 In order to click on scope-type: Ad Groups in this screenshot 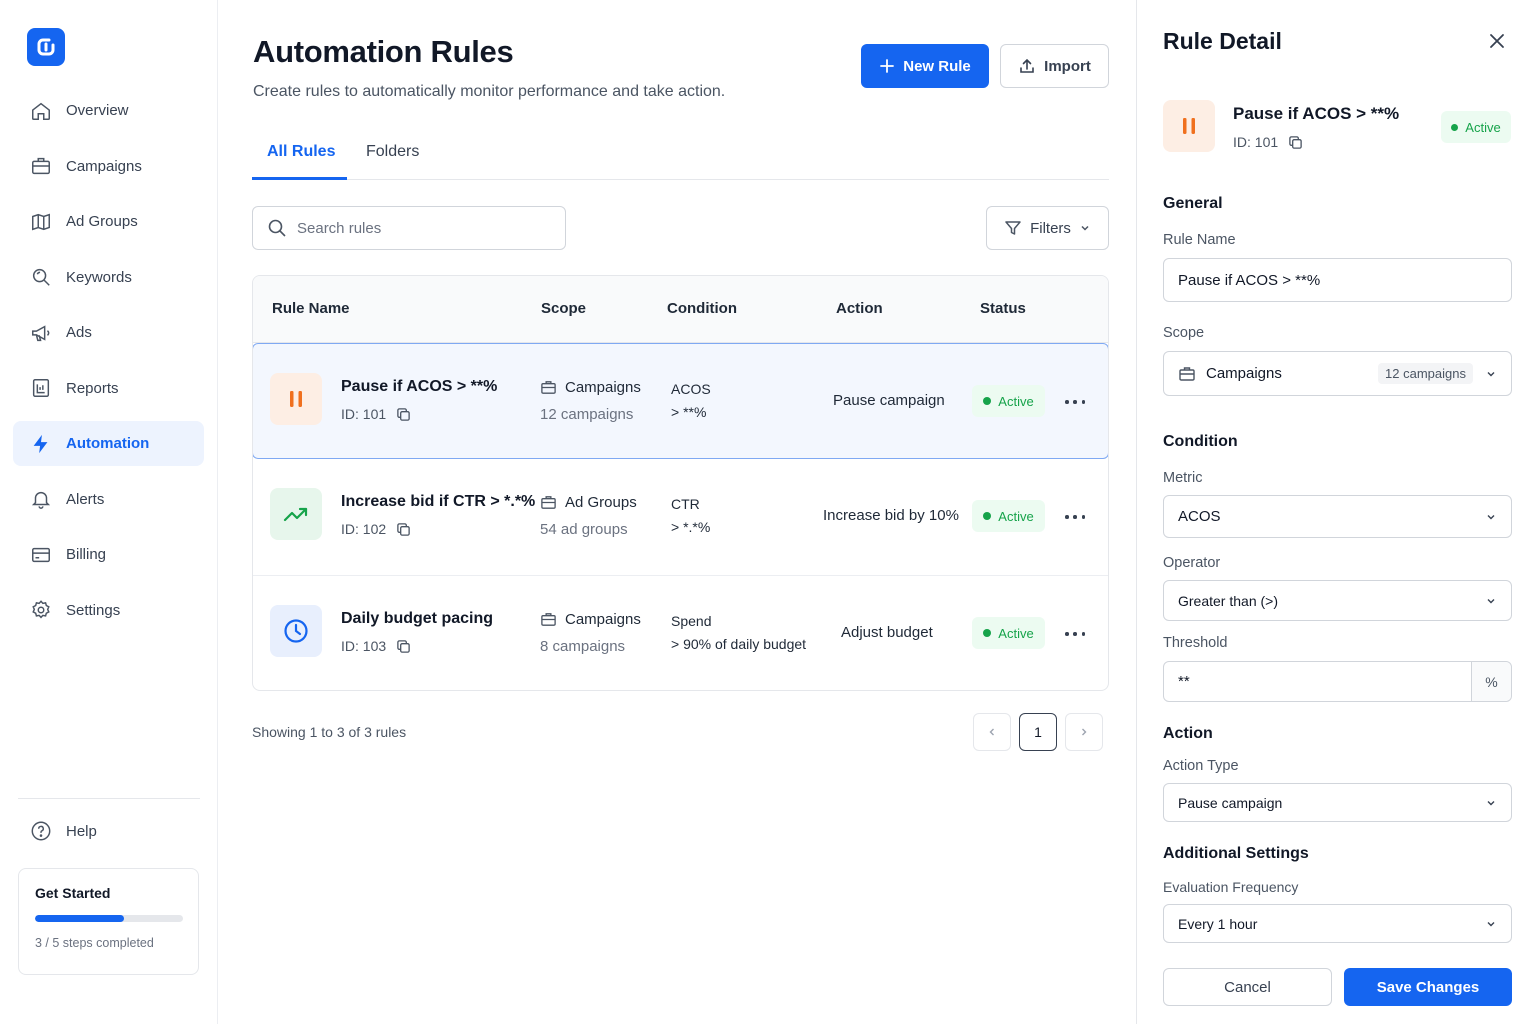, I will do `click(588, 502)`.